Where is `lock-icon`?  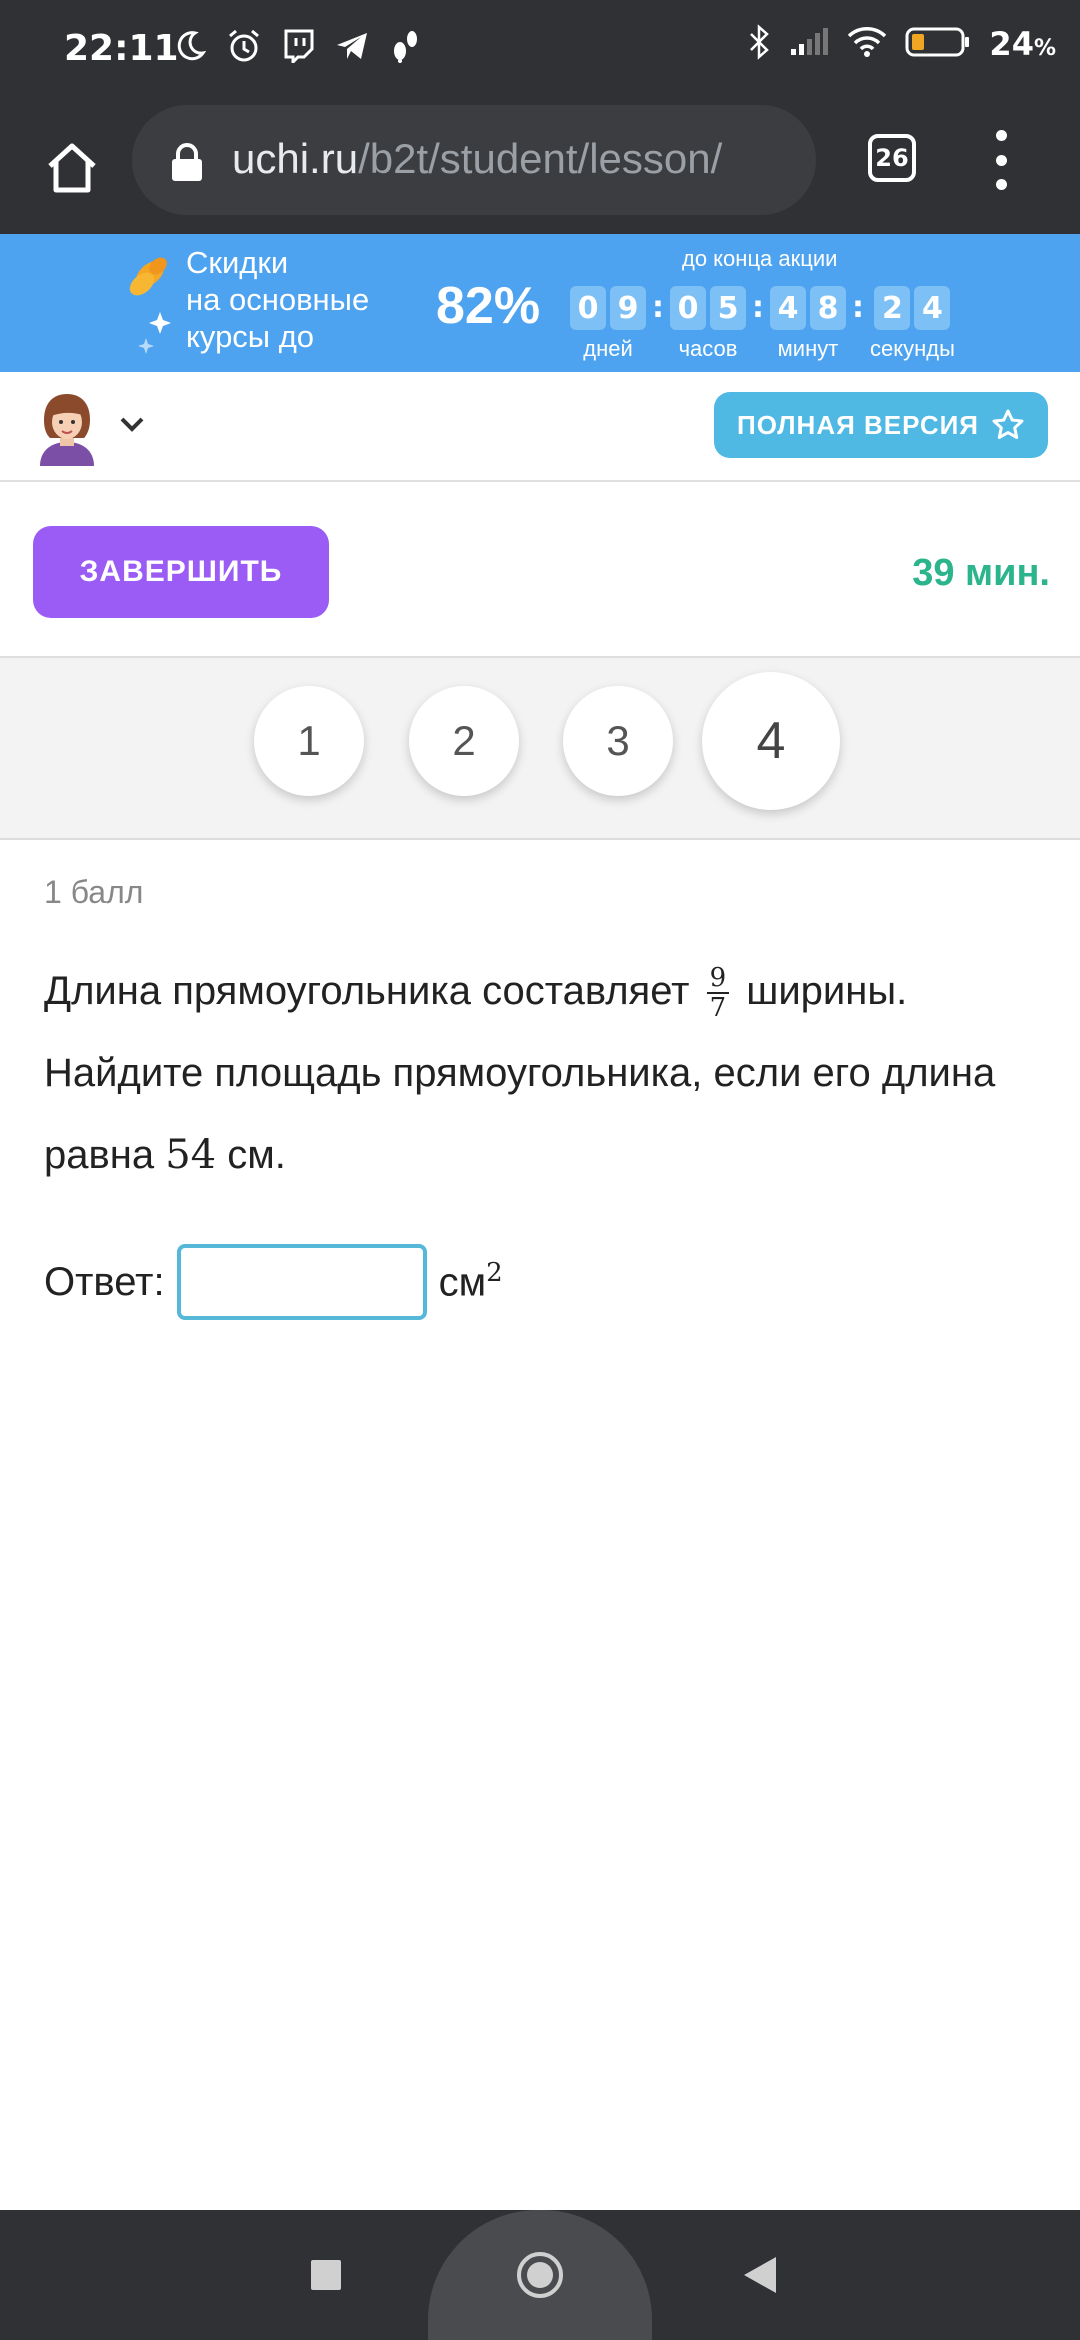
lock-icon is located at coordinates (187, 162).